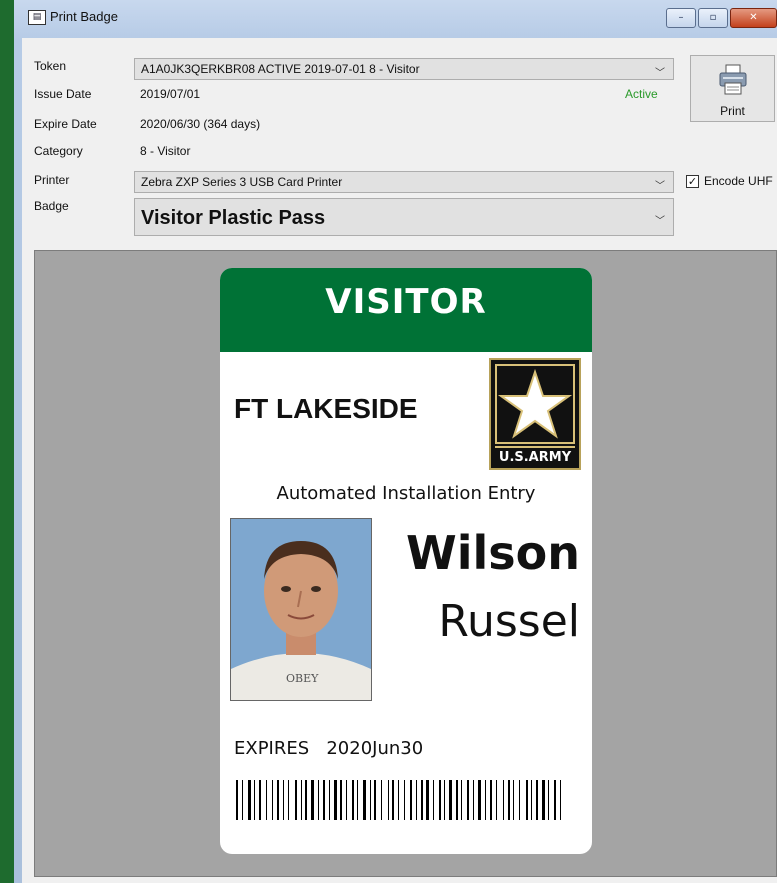  I want to click on print-button: Print, so click(732, 88).